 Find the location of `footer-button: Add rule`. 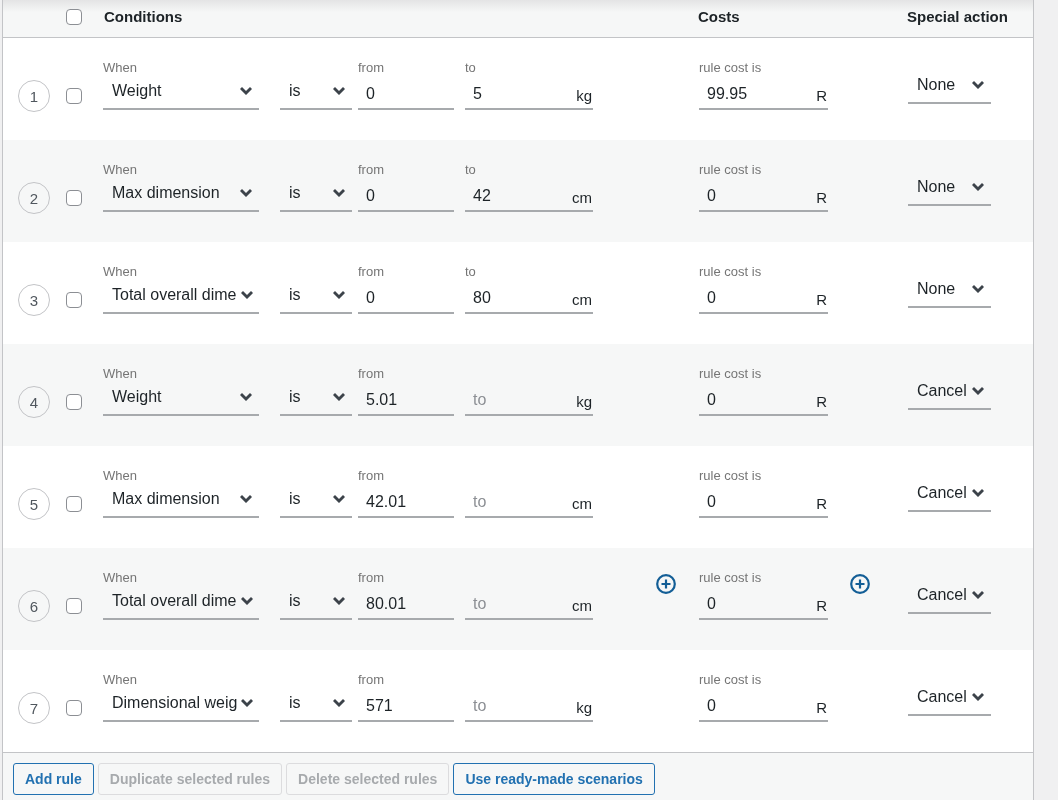

footer-button: Add rule is located at coordinates (53, 779).